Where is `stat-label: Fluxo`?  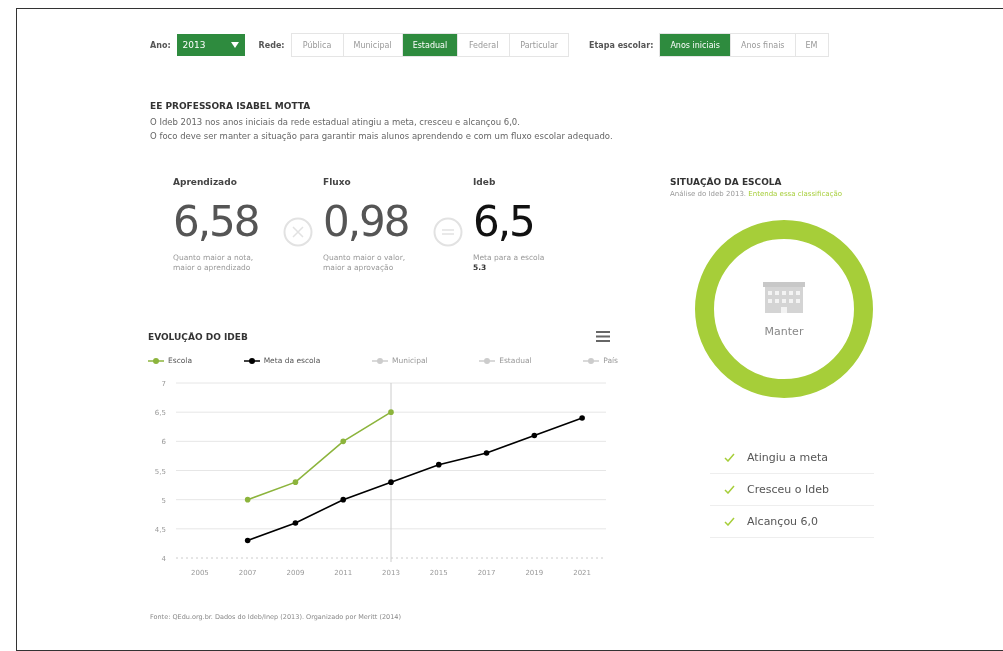
stat-label: Fluxo is located at coordinates (337, 183).